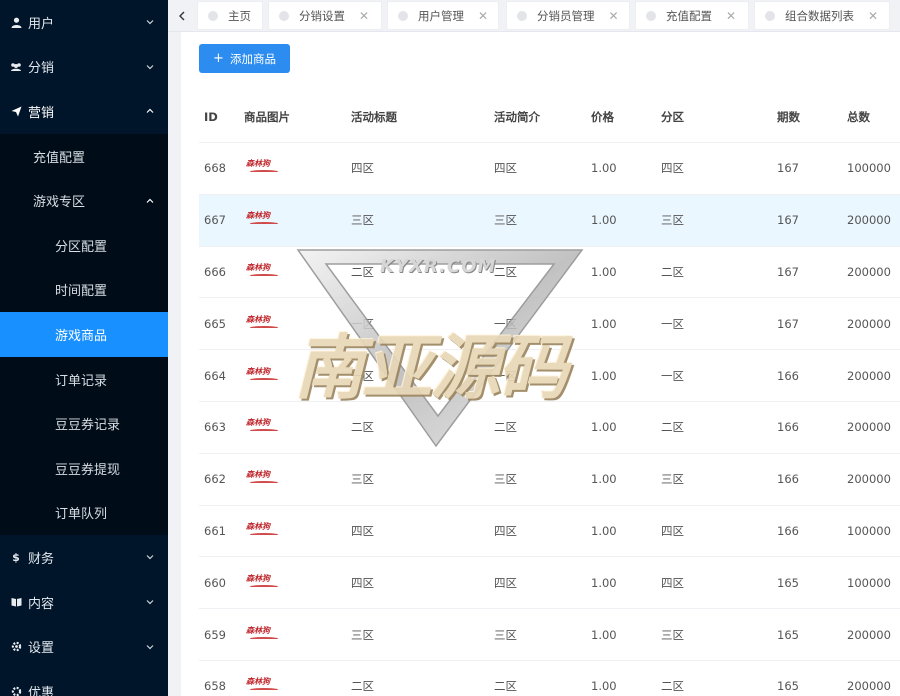 The image size is (900, 696). Describe the element at coordinates (16, 557) in the screenshot. I see `dollar-icon: $` at that location.